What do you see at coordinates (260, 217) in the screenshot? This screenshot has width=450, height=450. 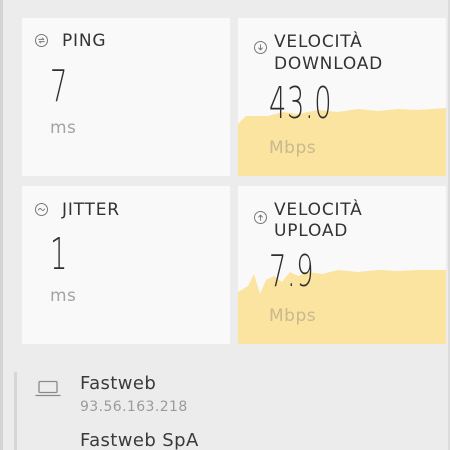 I see `upload-arrow-icon` at bounding box center [260, 217].